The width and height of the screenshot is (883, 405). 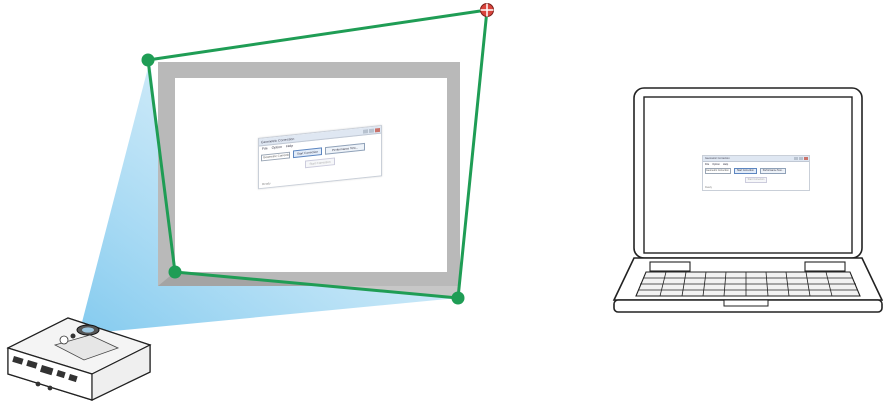 What do you see at coordinates (717, 158) in the screenshot?
I see `laptop-app-title: Geometric Correction` at bounding box center [717, 158].